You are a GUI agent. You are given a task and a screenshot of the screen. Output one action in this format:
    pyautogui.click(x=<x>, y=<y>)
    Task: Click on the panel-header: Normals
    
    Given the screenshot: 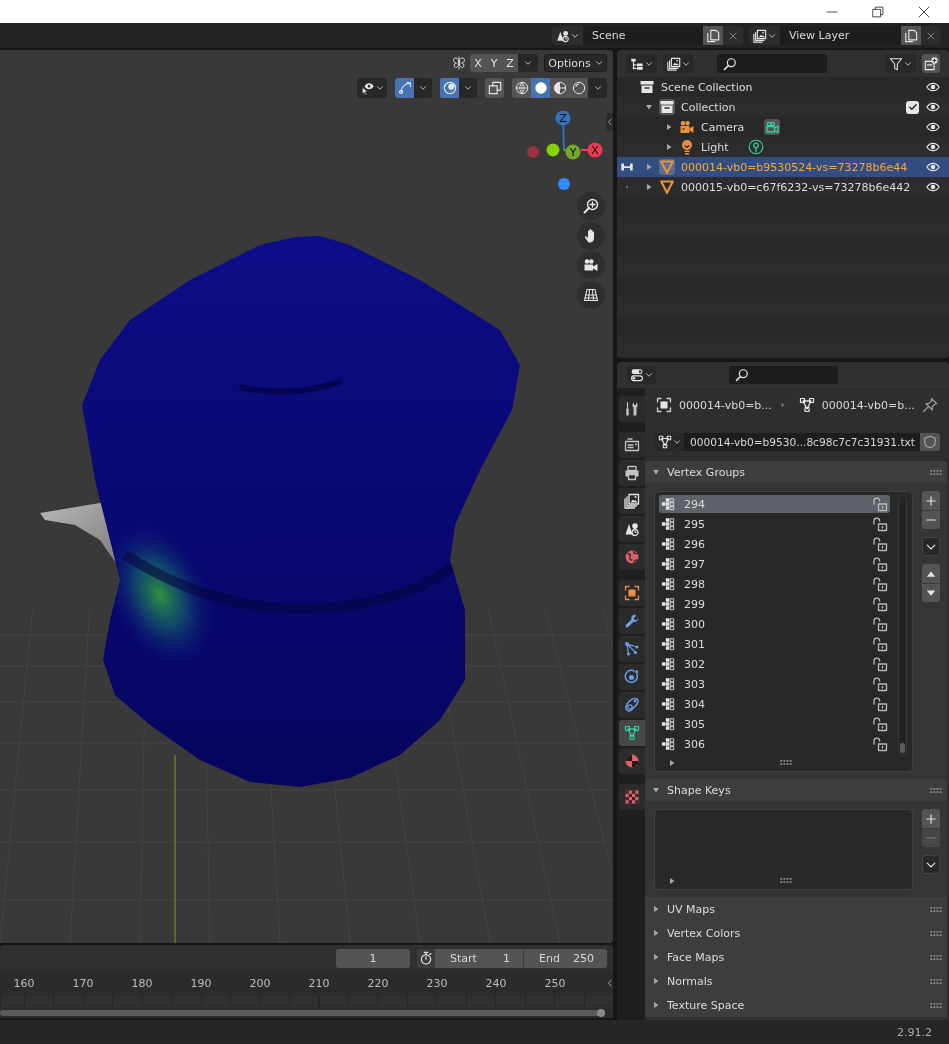 What is the action you would take?
    pyautogui.click(x=796, y=981)
    